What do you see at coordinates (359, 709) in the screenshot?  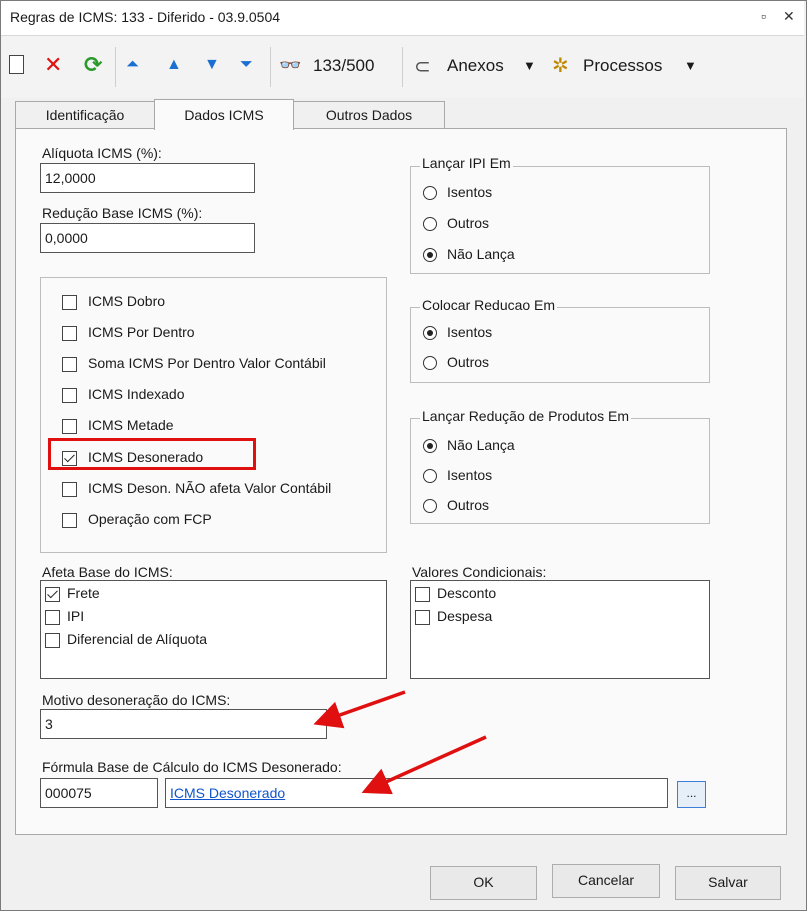 I see `arrow-to-motivo` at bounding box center [359, 709].